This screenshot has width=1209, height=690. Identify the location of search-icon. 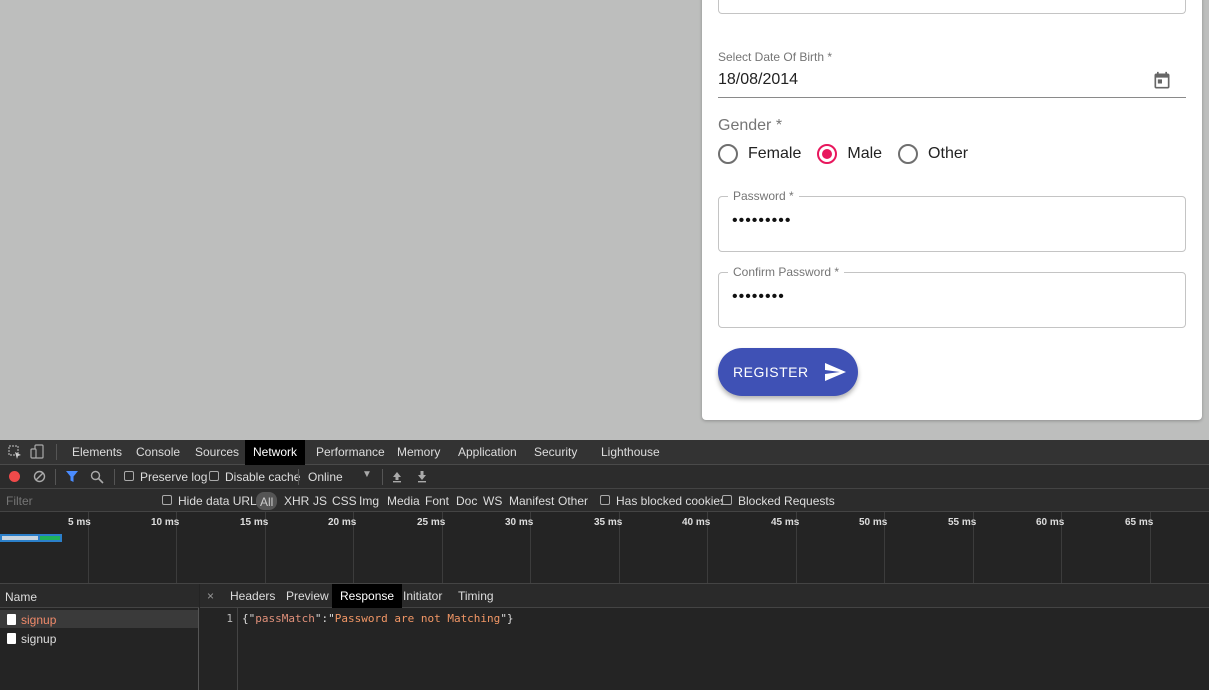
(97, 477).